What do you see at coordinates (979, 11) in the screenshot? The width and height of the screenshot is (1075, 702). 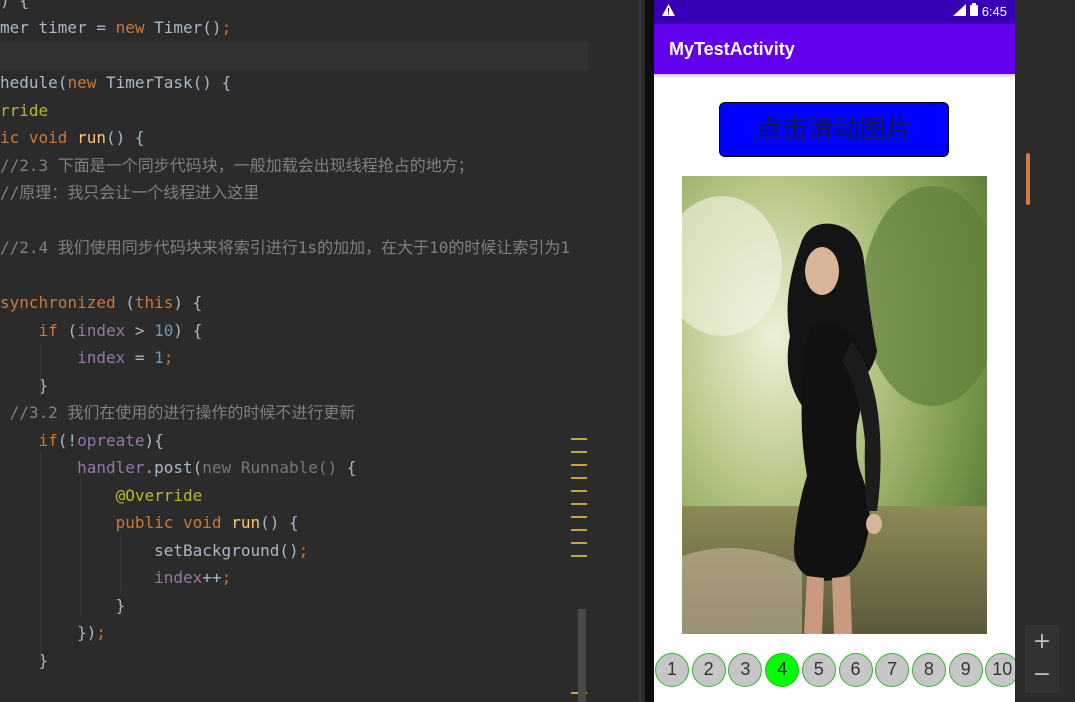 I see `status-icons: 6:45` at bounding box center [979, 11].